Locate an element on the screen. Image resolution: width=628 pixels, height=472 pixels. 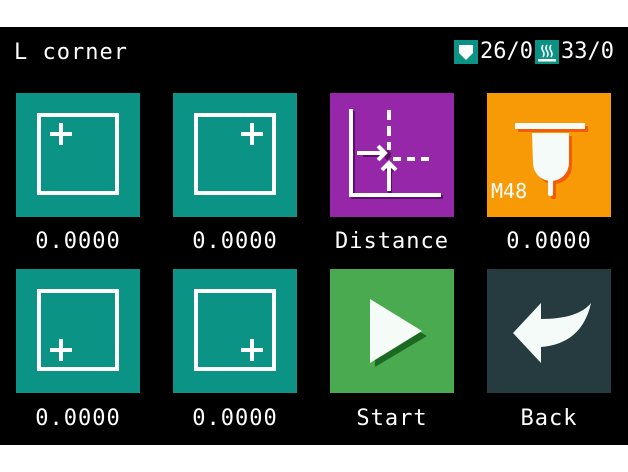
nozzle-temp: 26/0 is located at coordinates (507, 51).